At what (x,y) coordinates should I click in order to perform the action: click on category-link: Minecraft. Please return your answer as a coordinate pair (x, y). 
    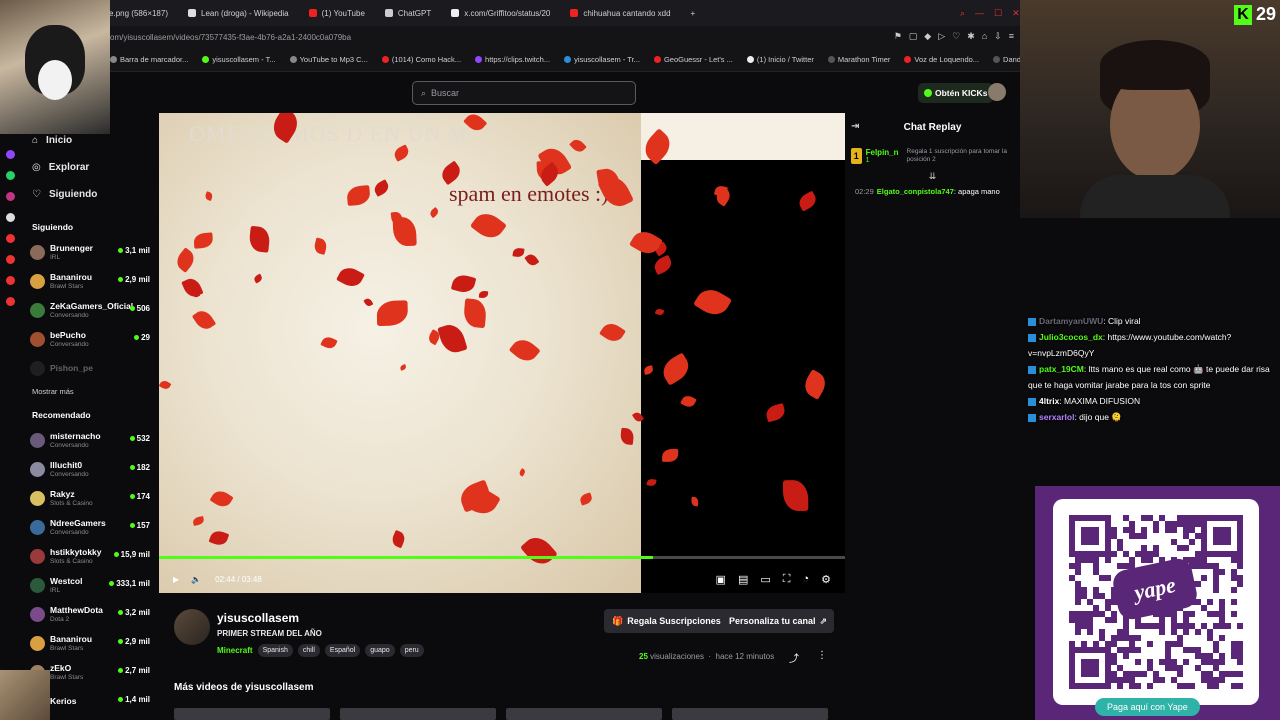
    Looking at the image, I should click on (235, 650).